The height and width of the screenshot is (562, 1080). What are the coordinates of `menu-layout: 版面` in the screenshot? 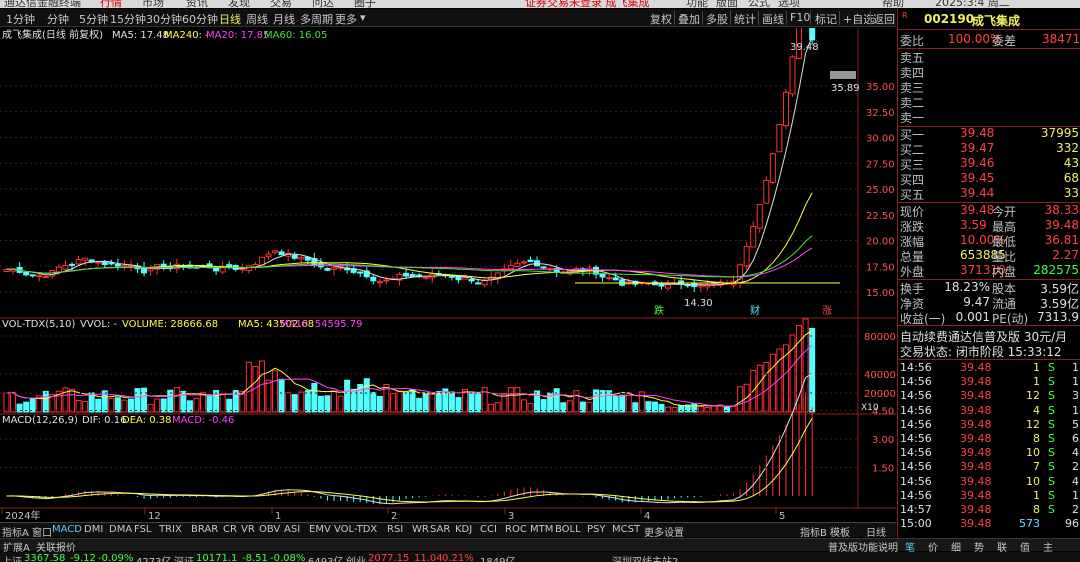 It's located at (727, 4).